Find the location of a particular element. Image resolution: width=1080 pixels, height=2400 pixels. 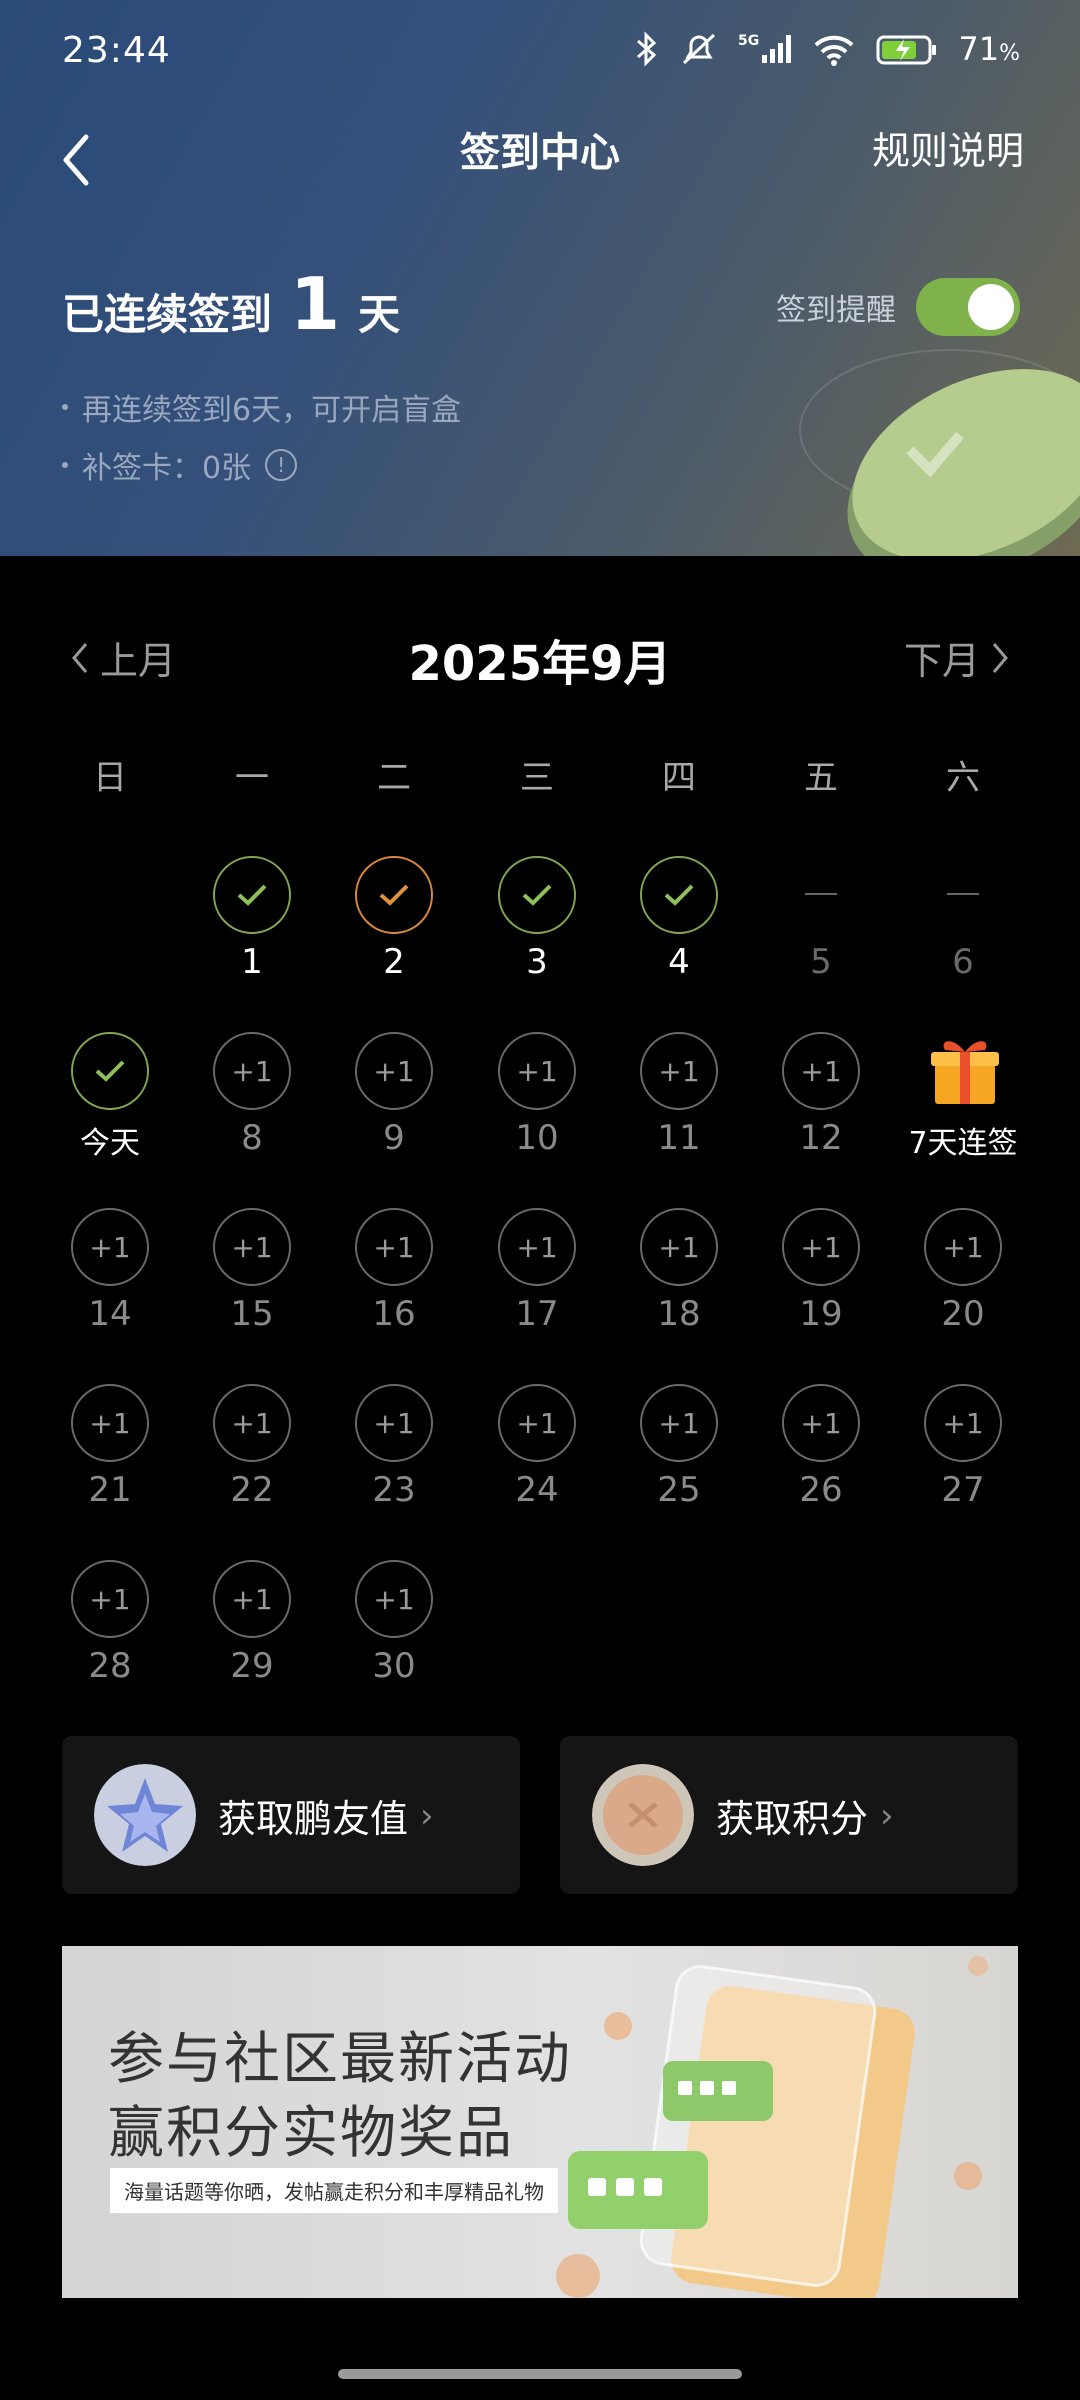

day-number: 17 is located at coordinates (537, 1314).